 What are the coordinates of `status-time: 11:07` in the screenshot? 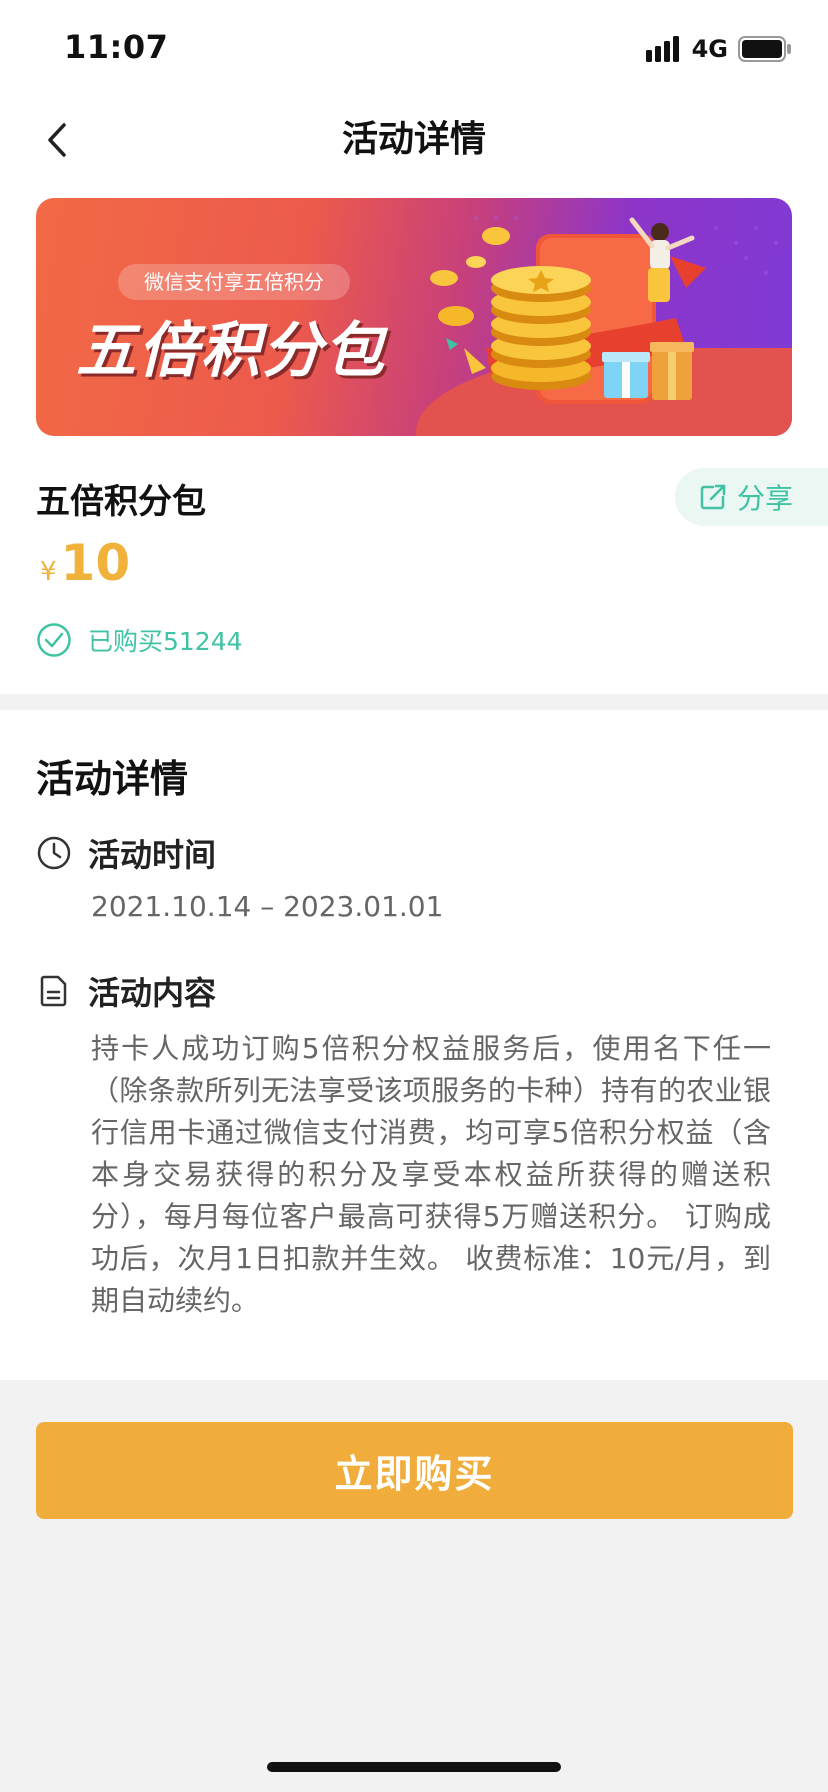 It's located at (116, 47).